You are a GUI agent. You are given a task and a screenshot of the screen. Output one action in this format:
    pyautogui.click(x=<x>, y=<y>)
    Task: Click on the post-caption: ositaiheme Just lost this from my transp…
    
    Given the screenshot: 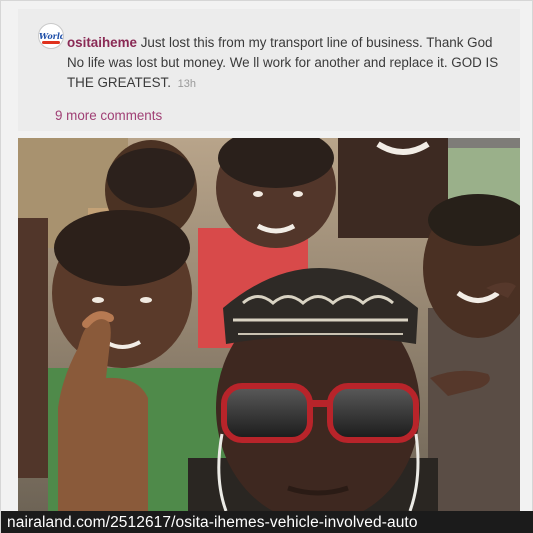 What is the action you would take?
    pyautogui.click(x=287, y=63)
    